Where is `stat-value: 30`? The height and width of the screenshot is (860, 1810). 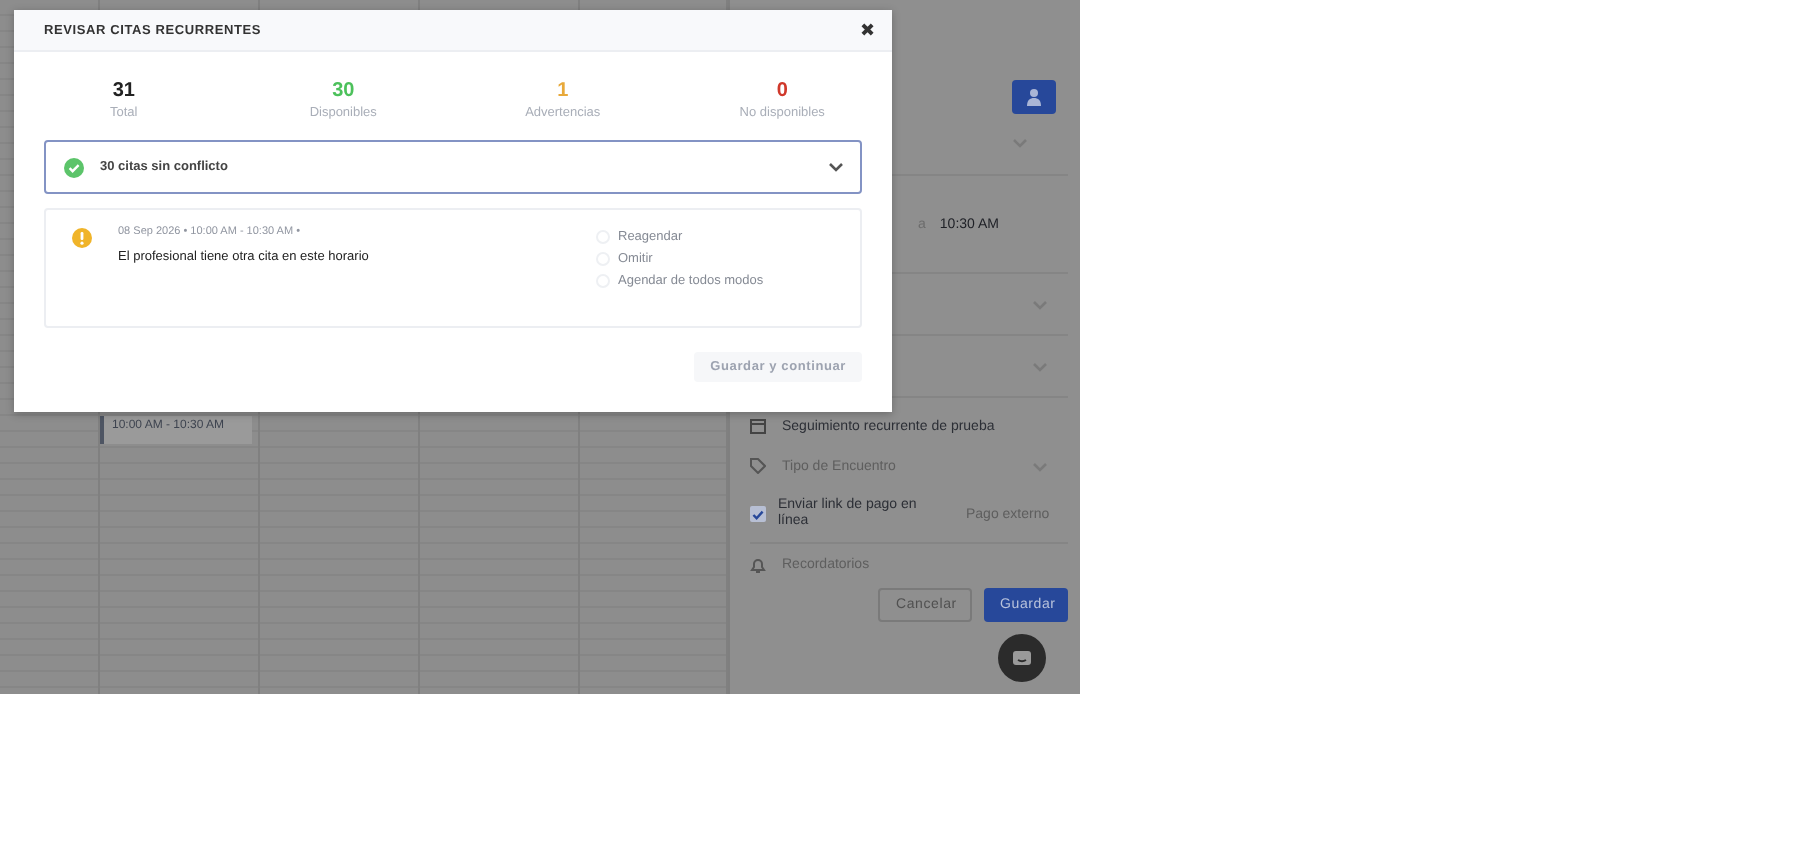
stat-value: 30 is located at coordinates (343, 92).